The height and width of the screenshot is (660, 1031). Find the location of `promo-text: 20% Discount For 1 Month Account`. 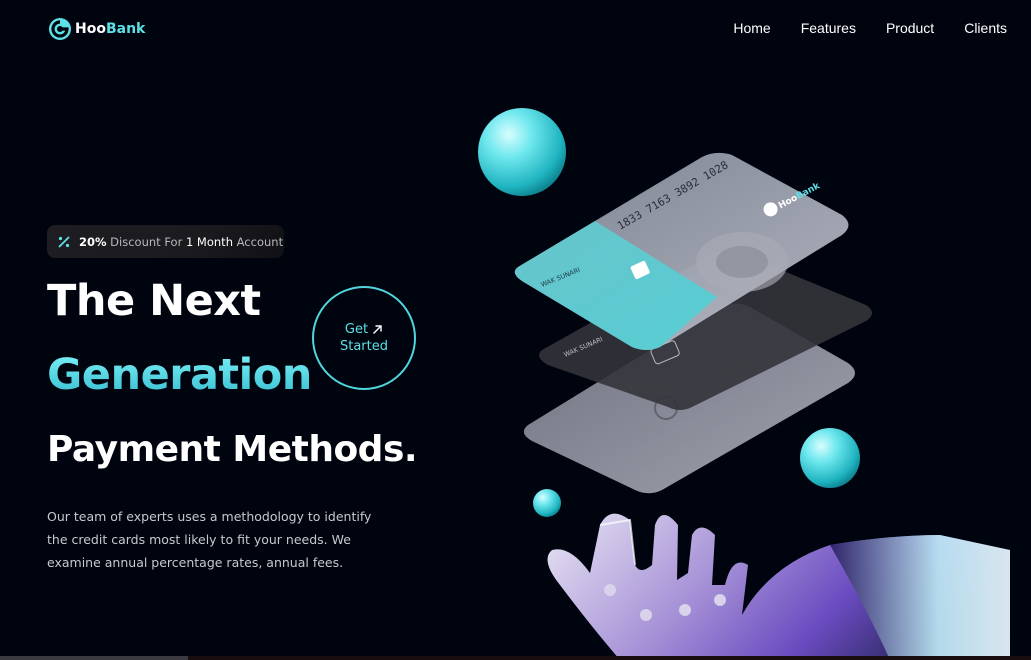

promo-text: 20% Discount For 1 Month Account is located at coordinates (181, 241).